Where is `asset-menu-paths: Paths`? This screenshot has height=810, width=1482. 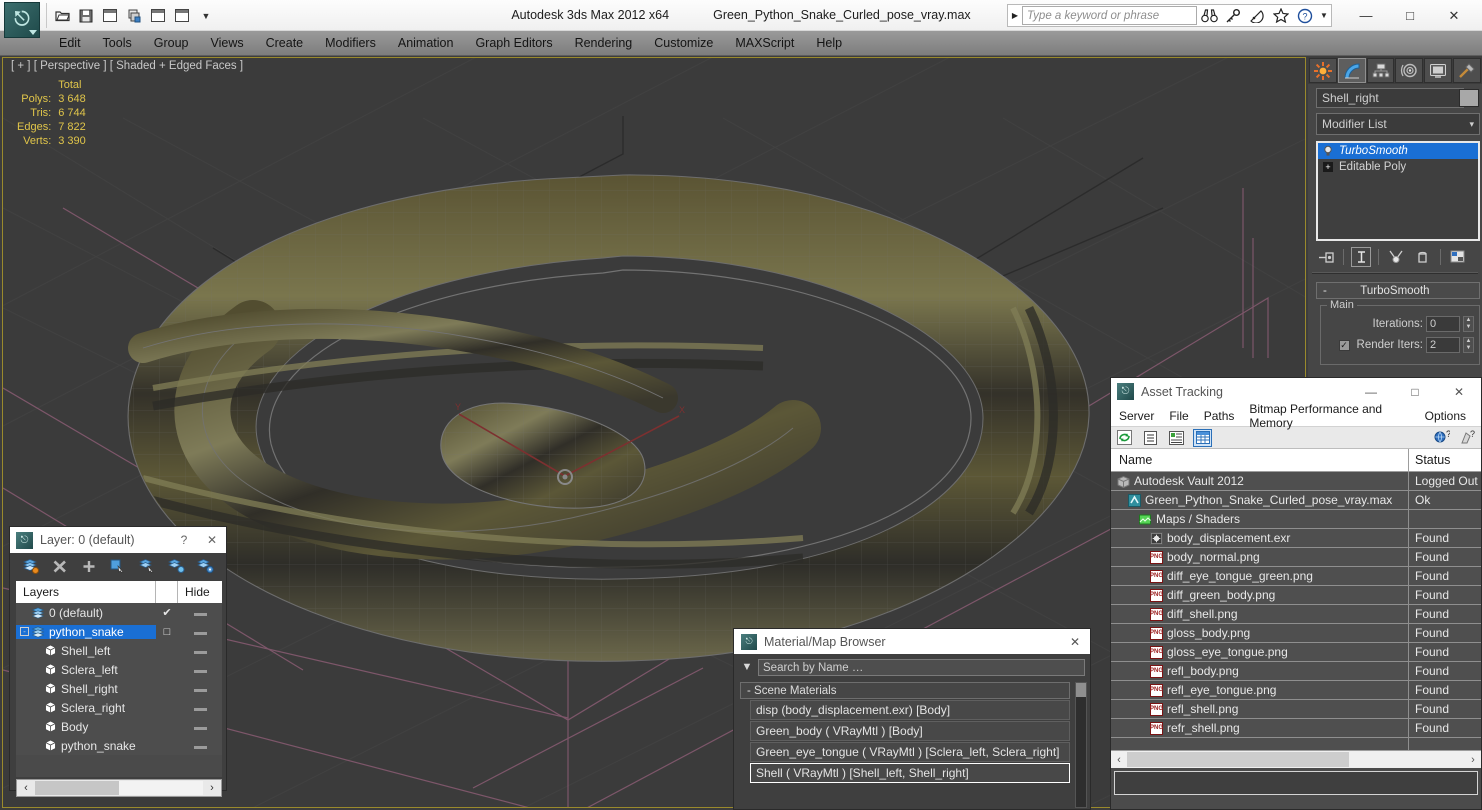
asset-menu-paths: Paths is located at coordinates (1219, 416).